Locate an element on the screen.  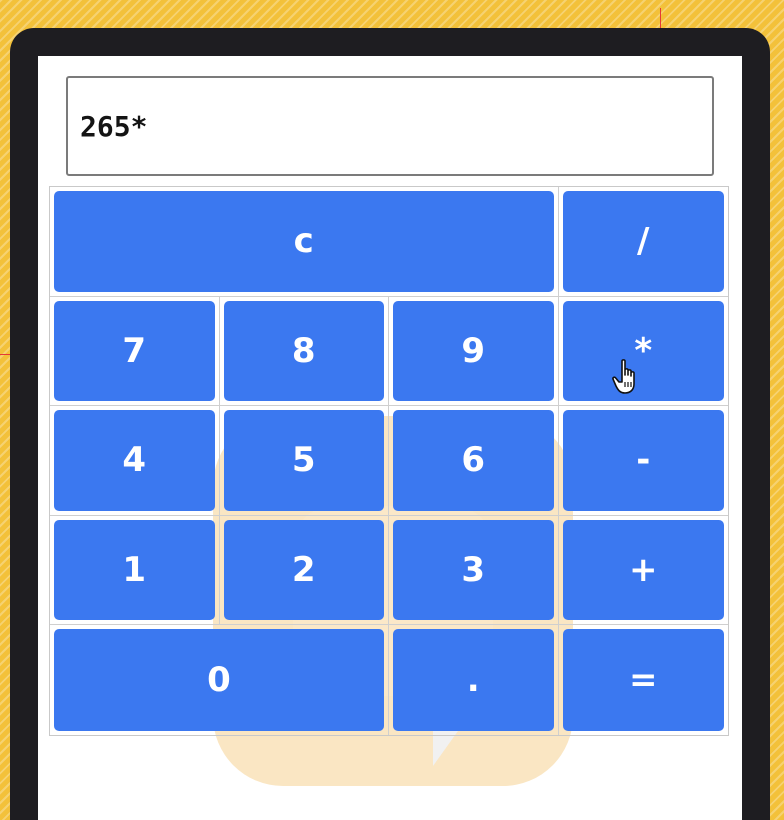
digit-0-button: 0 is located at coordinates (219, 680).